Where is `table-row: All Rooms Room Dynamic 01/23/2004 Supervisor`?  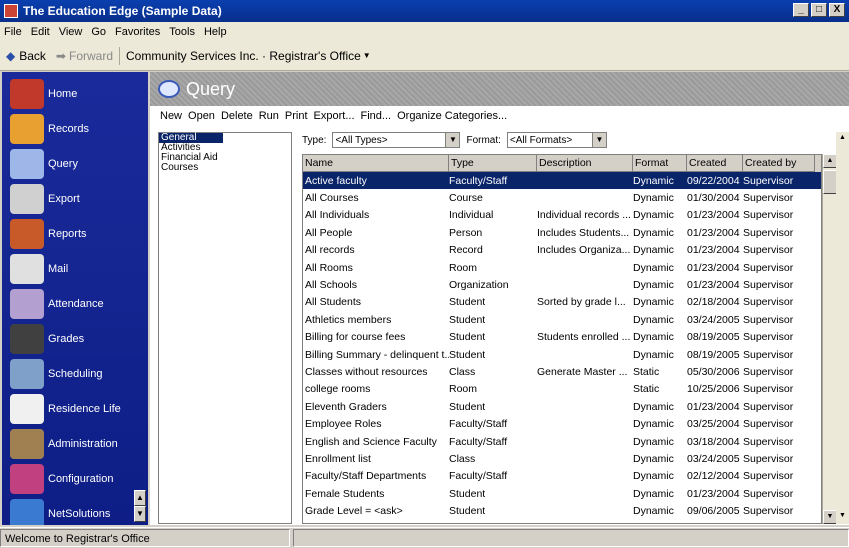 table-row: All Rooms Room Dynamic 01/23/2004 Supervisor is located at coordinates (562, 267).